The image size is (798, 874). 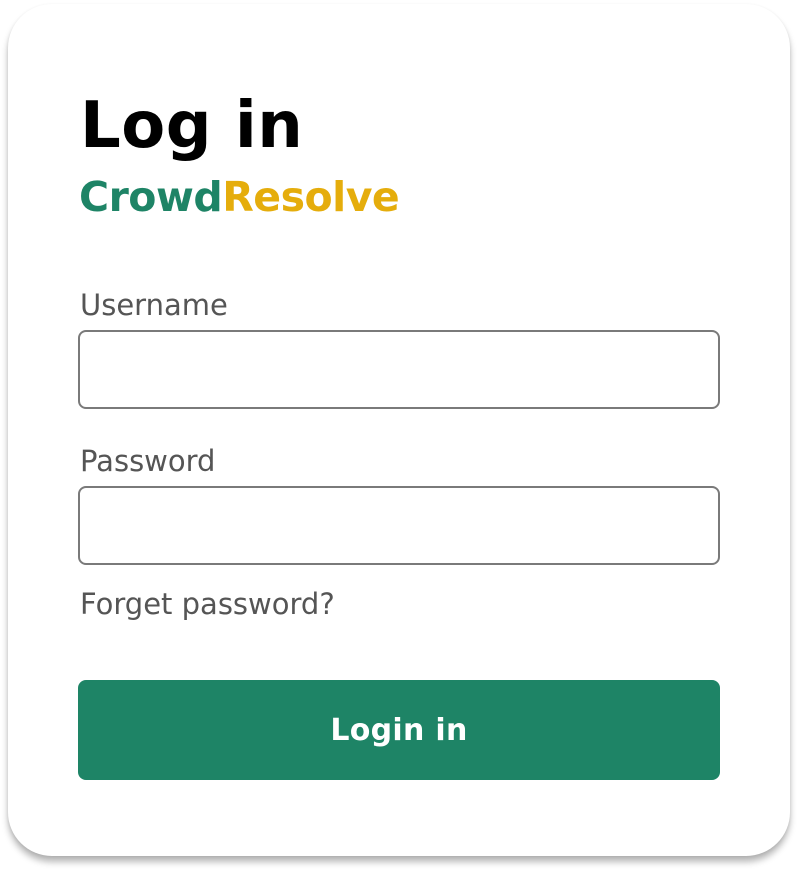 What do you see at coordinates (154, 305) in the screenshot?
I see `username-label: Username` at bounding box center [154, 305].